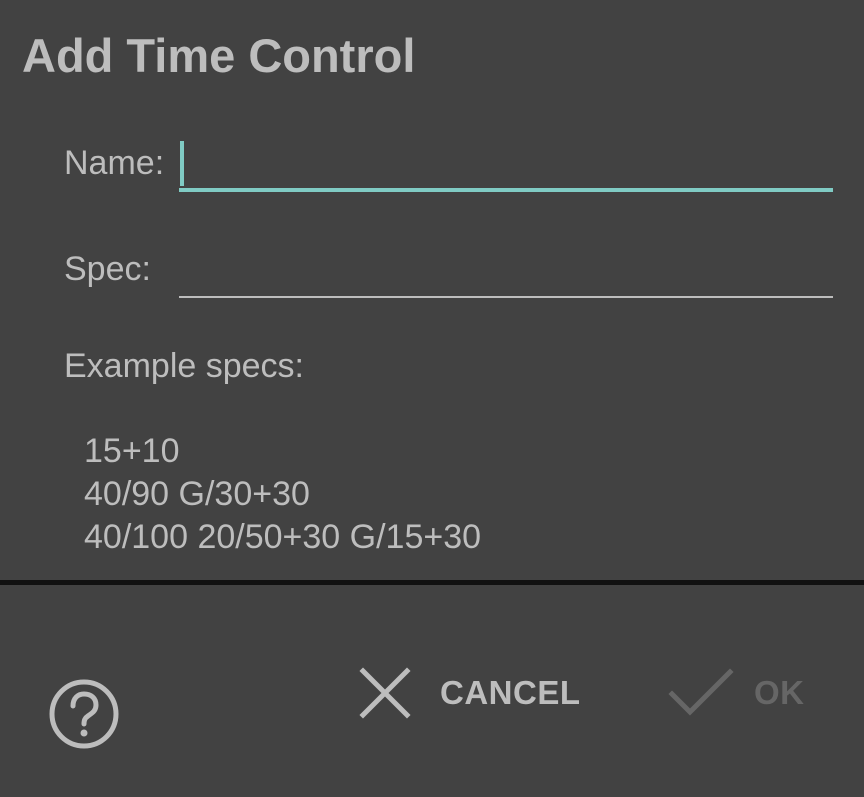 This screenshot has height=797, width=864. What do you see at coordinates (506, 168) in the screenshot?
I see `name-input` at bounding box center [506, 168].